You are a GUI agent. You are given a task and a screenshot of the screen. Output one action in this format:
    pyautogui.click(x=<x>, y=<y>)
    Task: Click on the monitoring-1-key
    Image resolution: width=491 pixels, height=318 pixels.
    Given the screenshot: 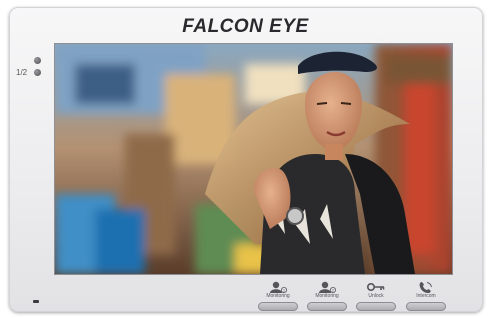 What is the action you would take?
    pyautogui.click(x=278, y=306)
    